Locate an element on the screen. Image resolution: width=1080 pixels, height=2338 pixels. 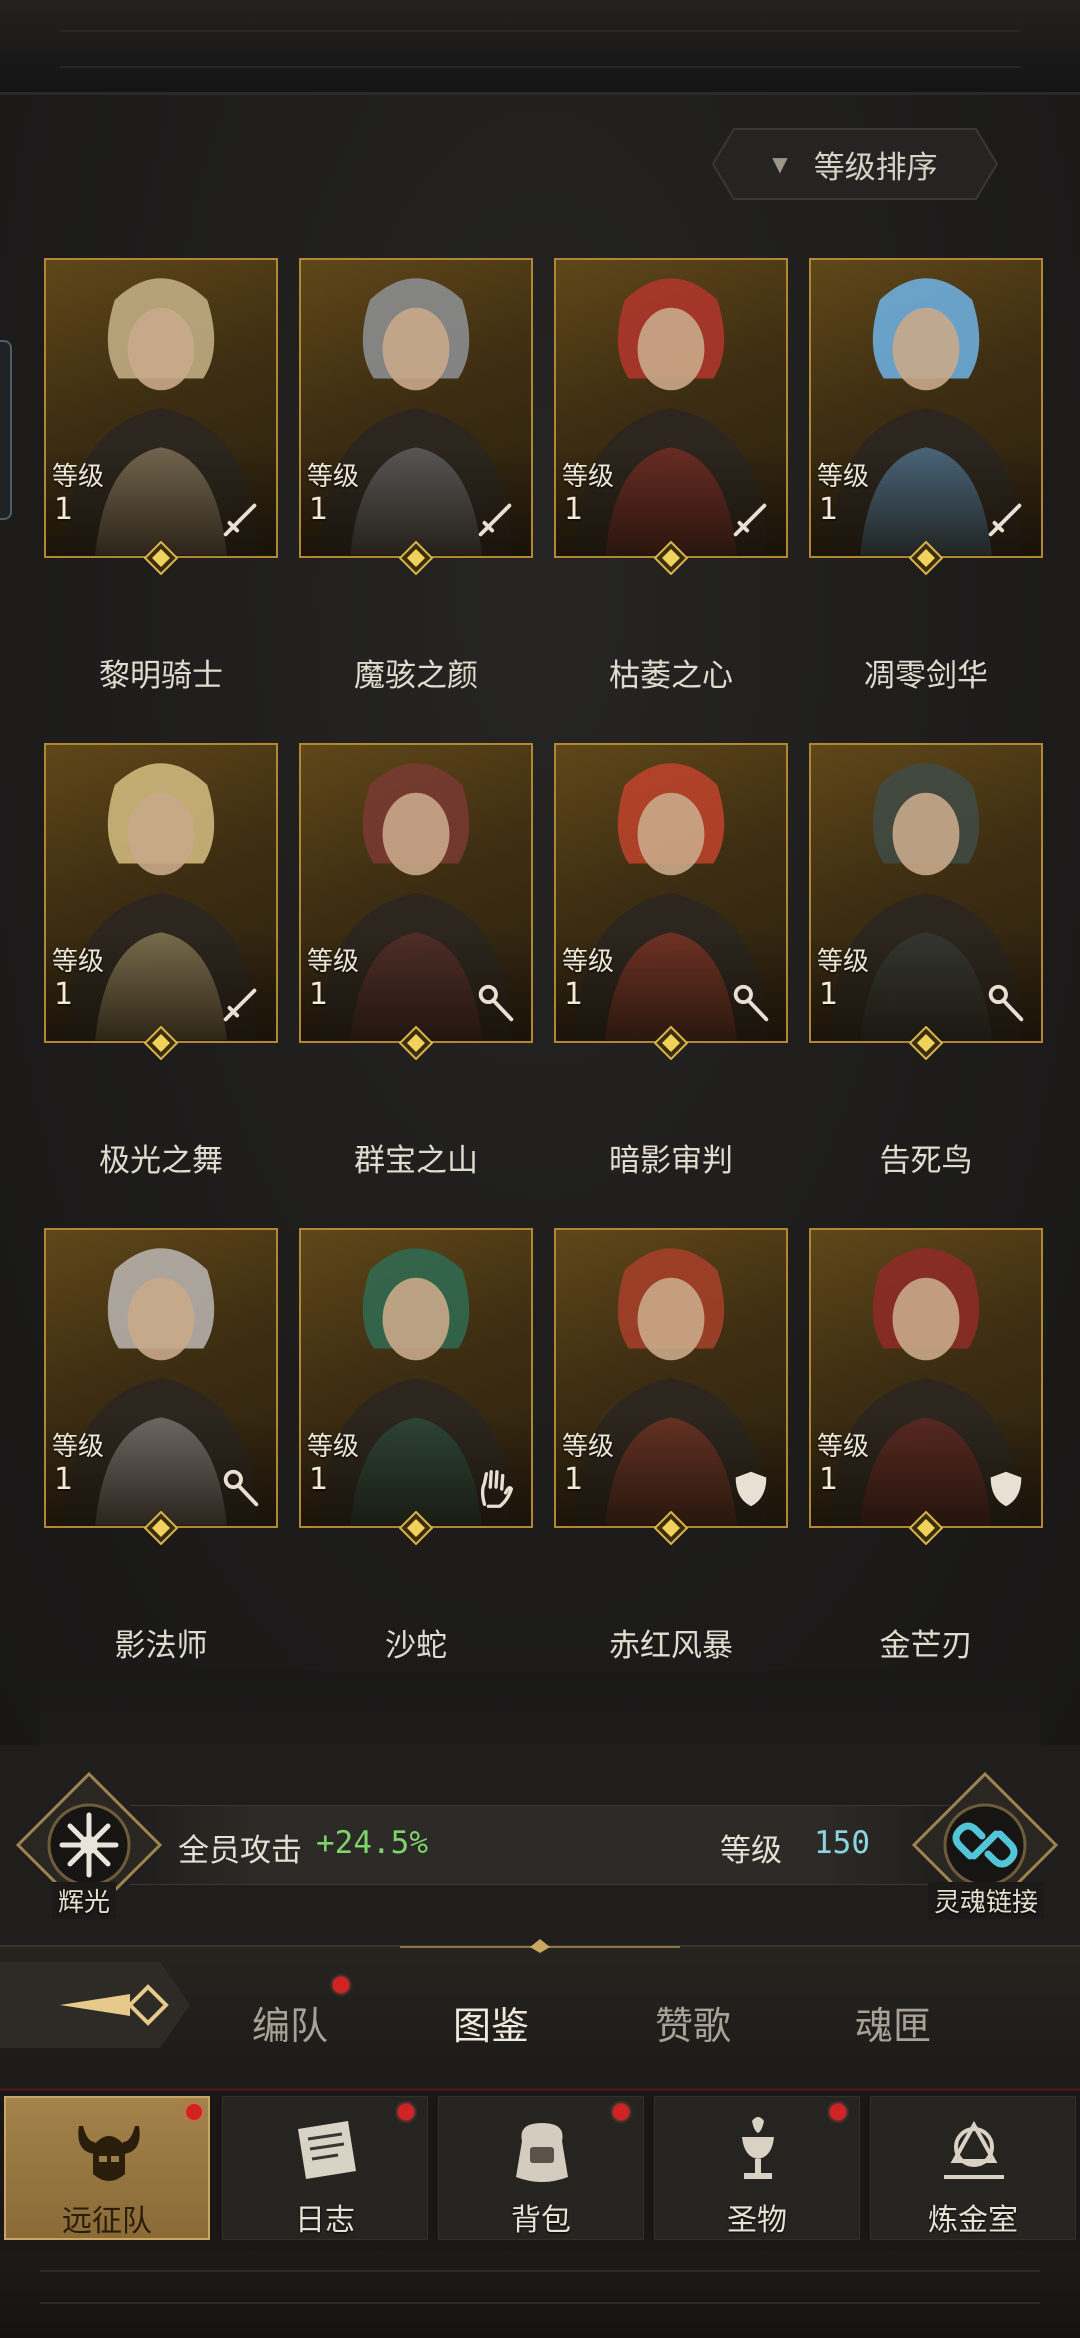
nav-journal-badge is located at coordinates (406, 2112).